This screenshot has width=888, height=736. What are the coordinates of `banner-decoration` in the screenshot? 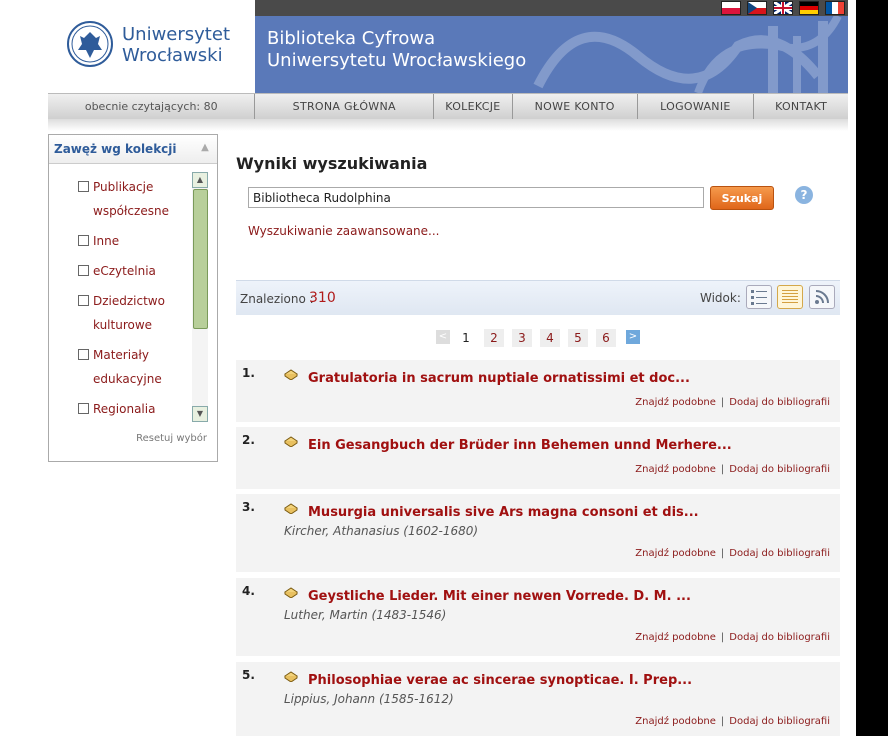 It's located at (687, 54).